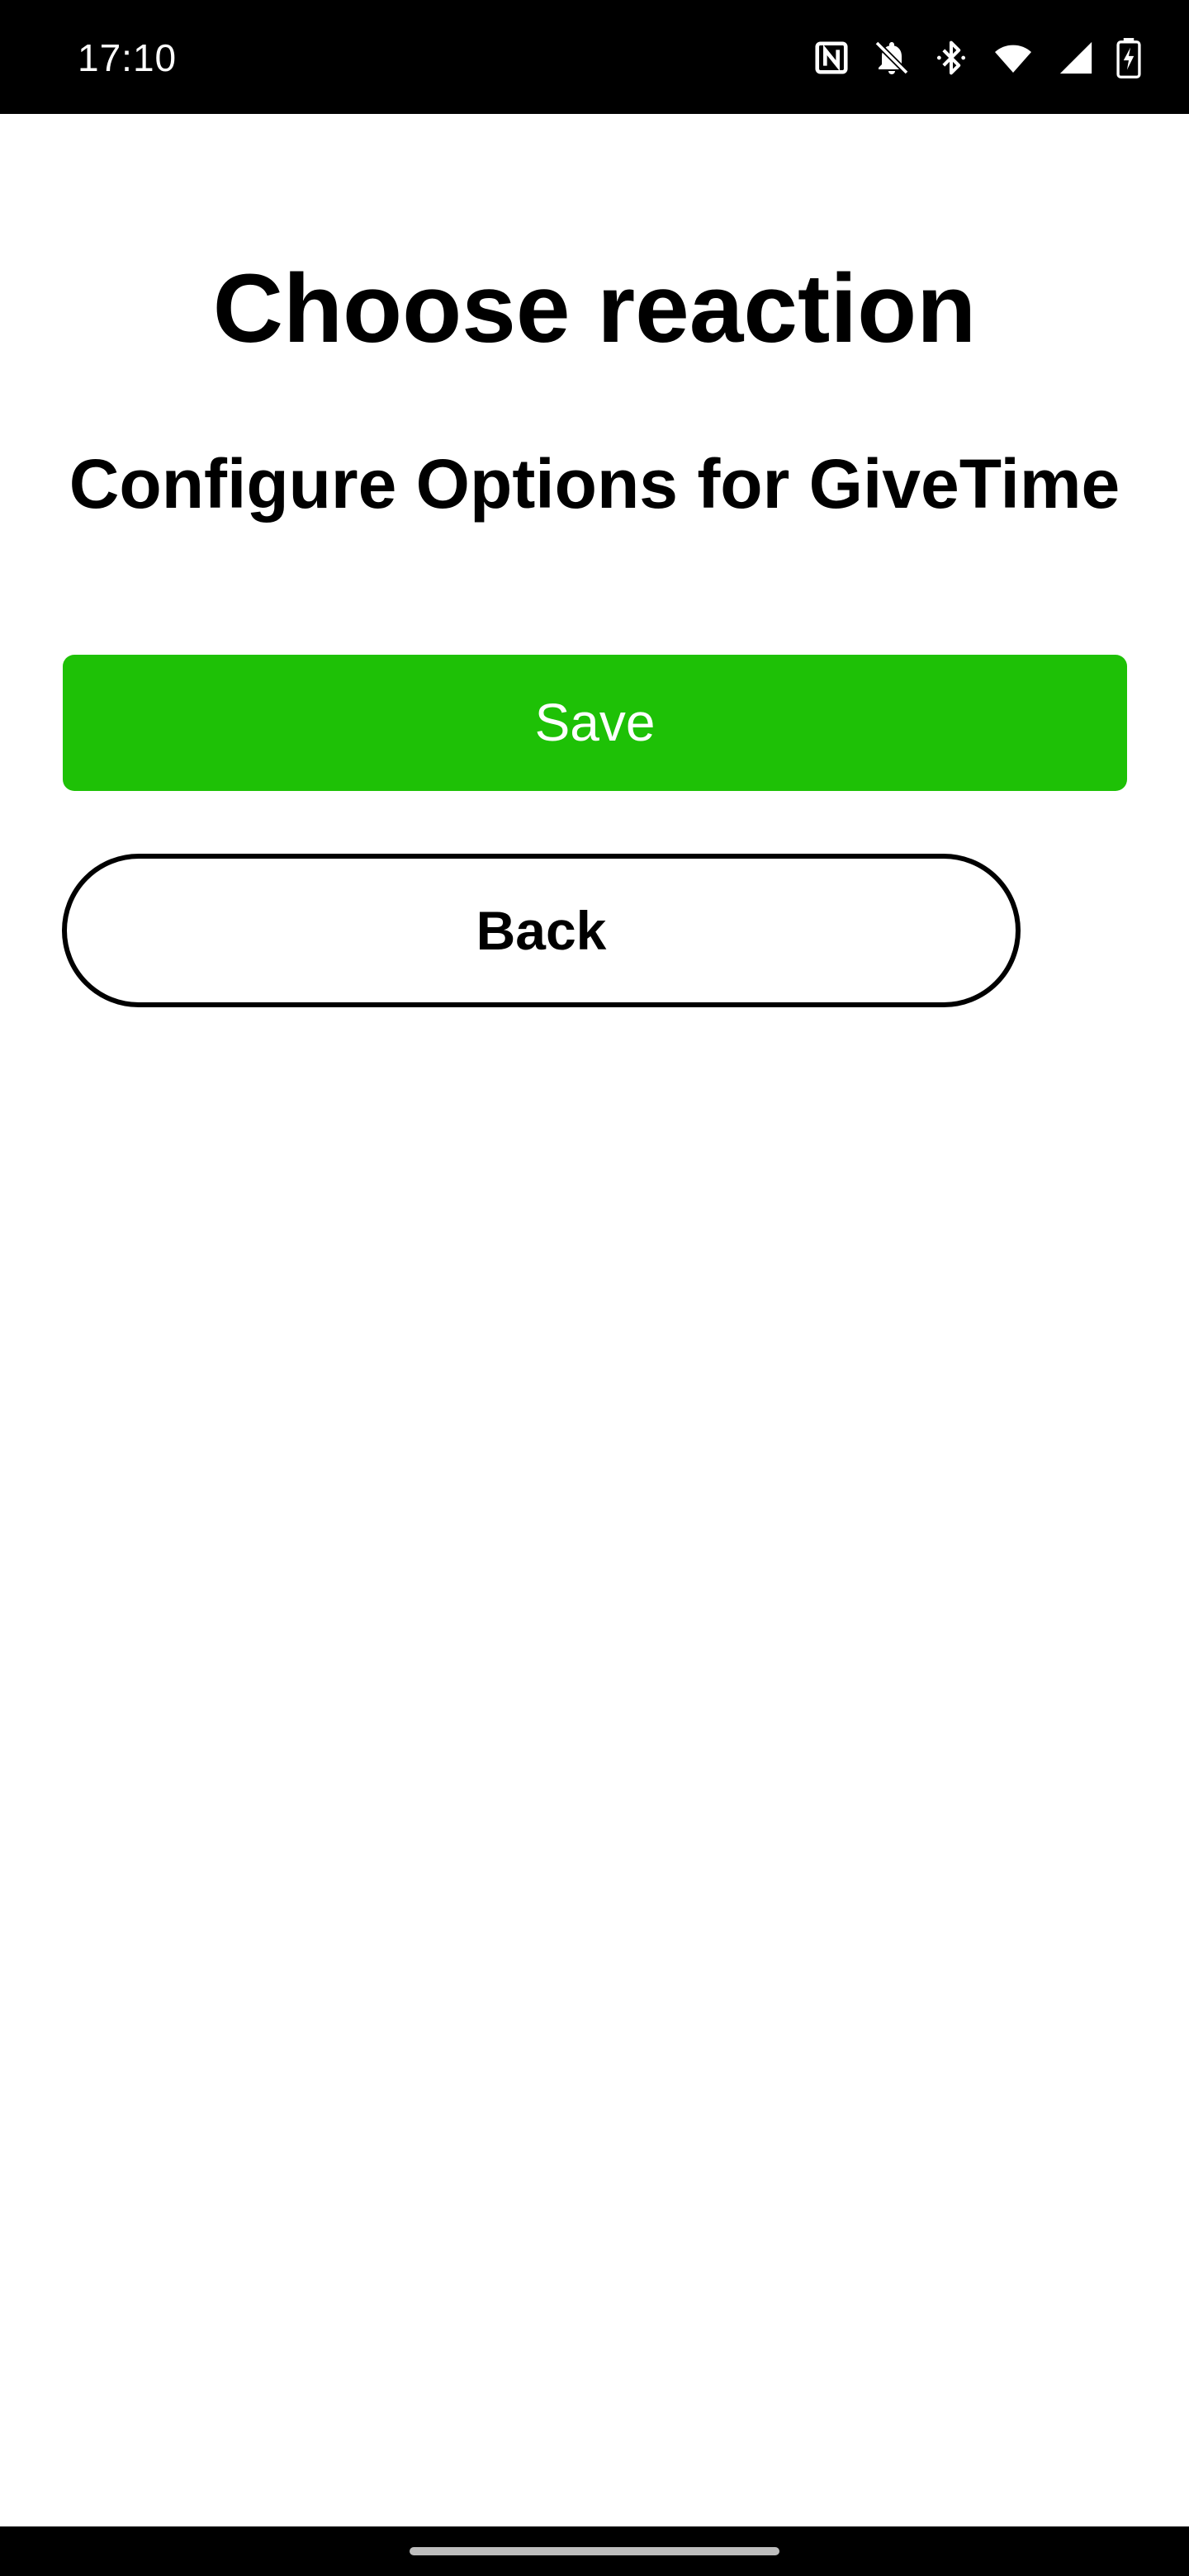 The height and width of the screenshot is (2576, 1189). I want to click on nfc-icon, so click(831, 58).